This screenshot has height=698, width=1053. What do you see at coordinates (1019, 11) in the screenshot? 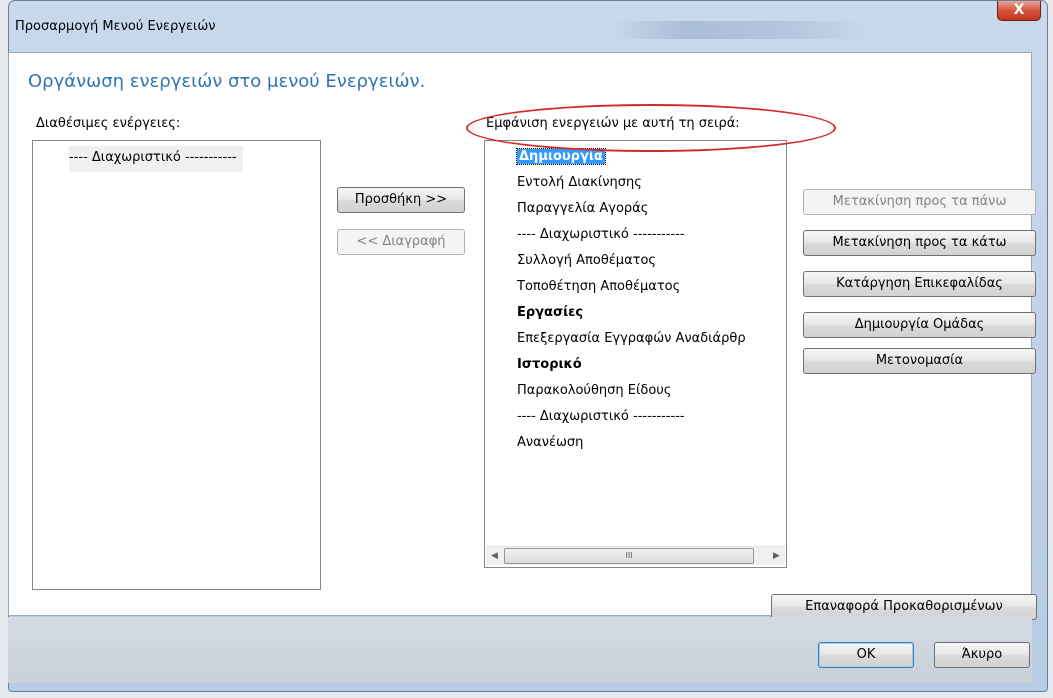
I see `close-button: X` at bounding box center [1019, 11].